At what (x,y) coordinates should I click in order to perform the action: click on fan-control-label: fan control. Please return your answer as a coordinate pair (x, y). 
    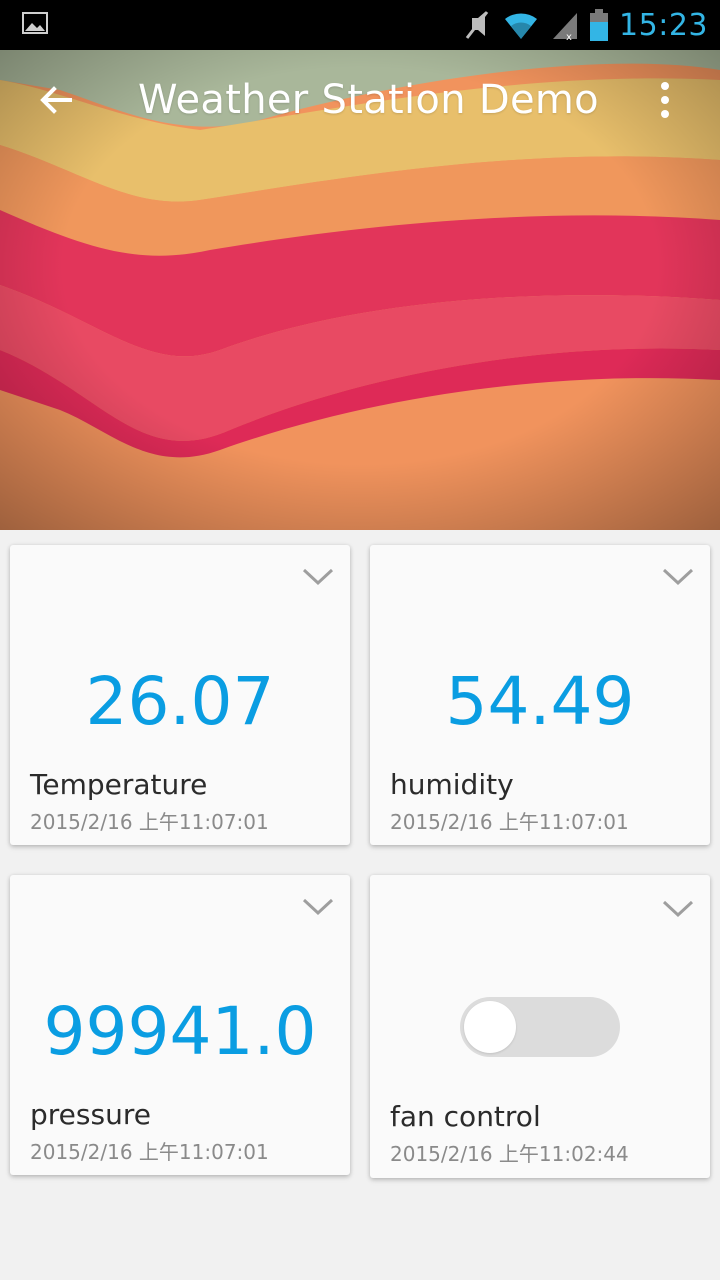
    Looking at the image, I should click on (465, 1116).